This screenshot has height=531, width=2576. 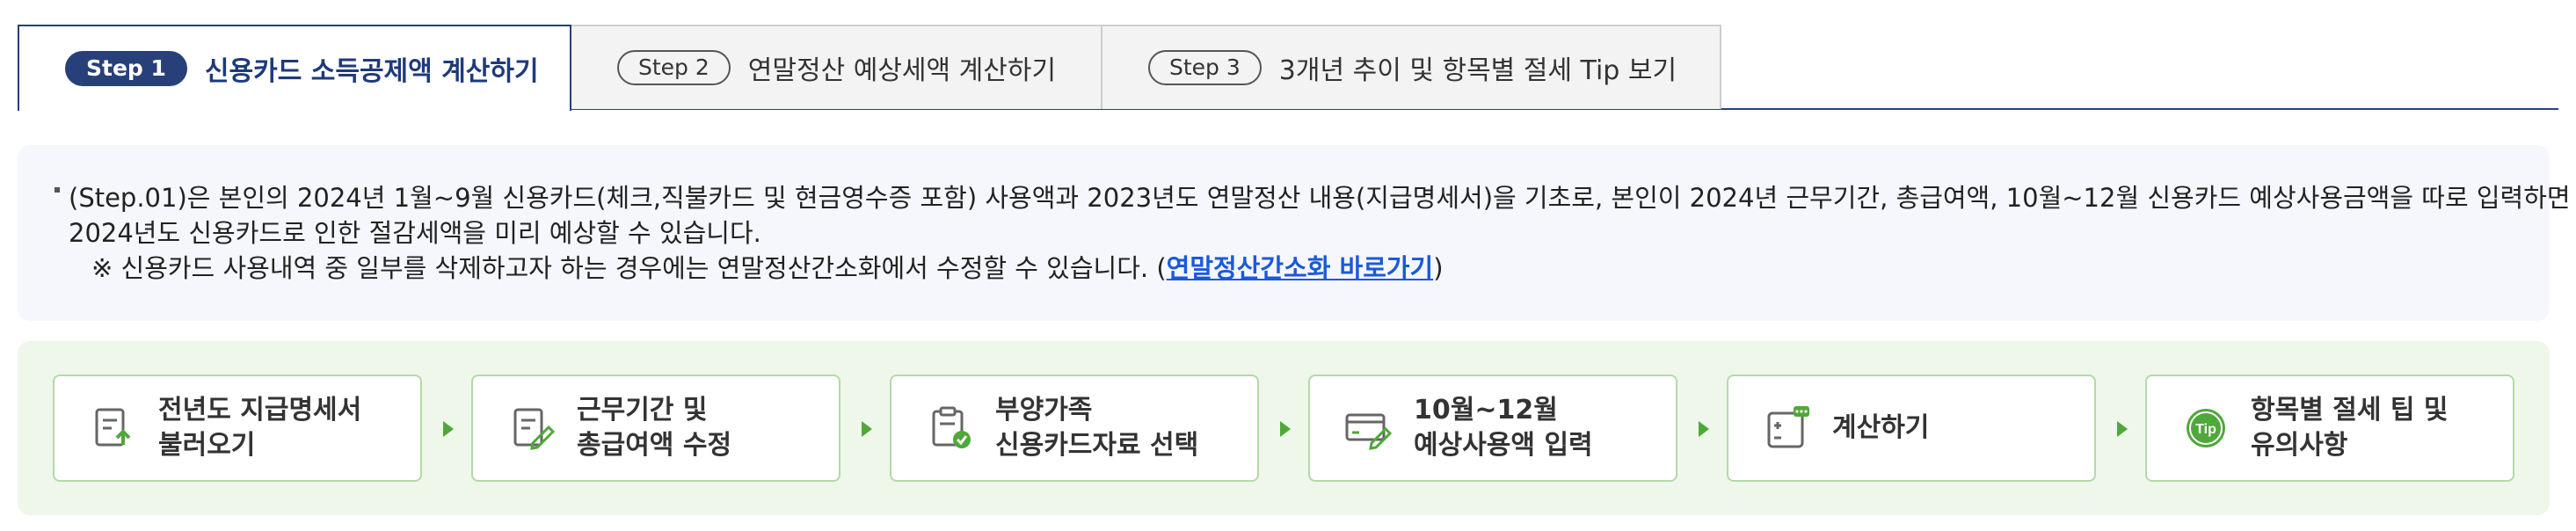 What do you see at coordinates (1097, 428) in the screenshot?
I see `step-label: 부양가족 신용카드자료 선택` at bounding box center [1097, 428].